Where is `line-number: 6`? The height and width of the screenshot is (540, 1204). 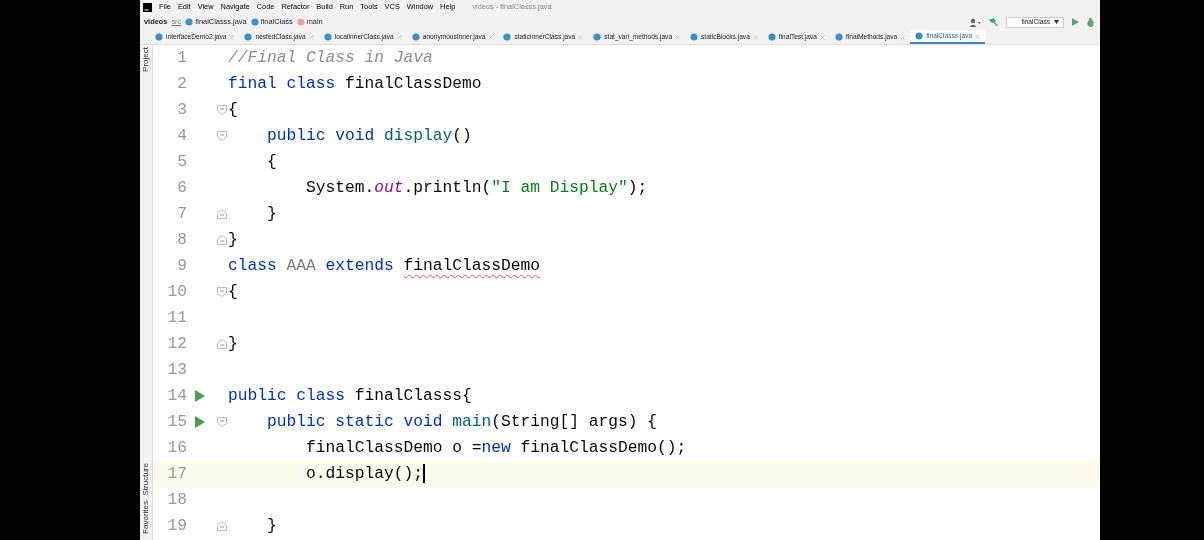 line-number: 6 is located at coordinates (181, 187).